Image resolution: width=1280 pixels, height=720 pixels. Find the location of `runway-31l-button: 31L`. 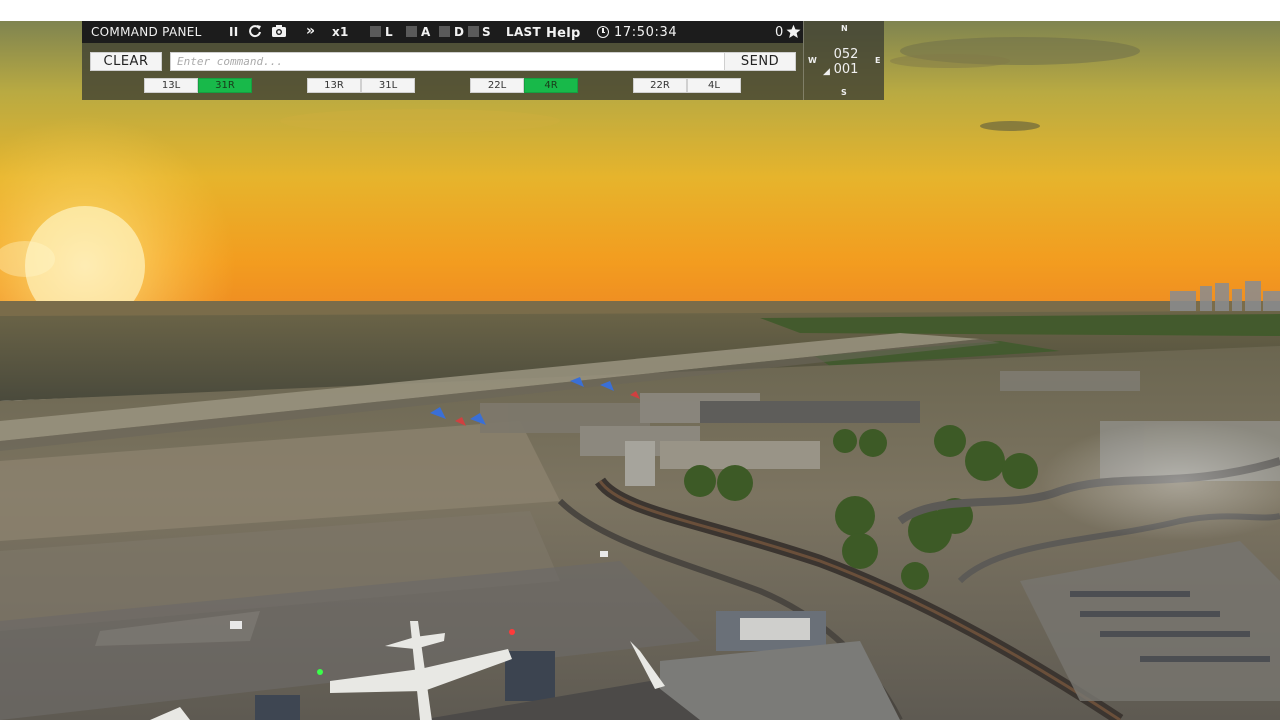

runway-31l-button: 31L is located at coordinates (388, 85).